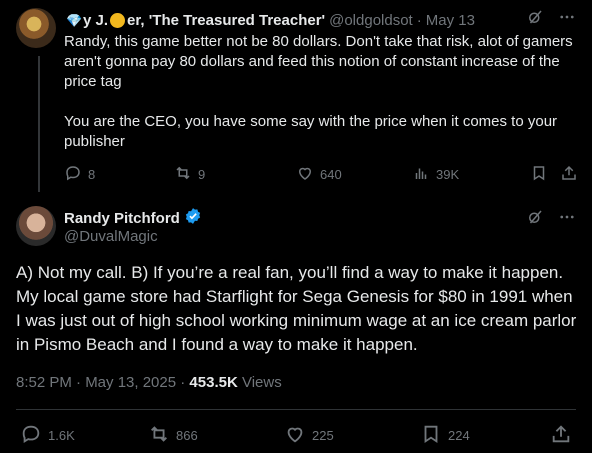 This screenshot has width=592, height=453. I want to click on reply-author-name-rest: er, 'The Treasured Treacher', so click(226, 20).